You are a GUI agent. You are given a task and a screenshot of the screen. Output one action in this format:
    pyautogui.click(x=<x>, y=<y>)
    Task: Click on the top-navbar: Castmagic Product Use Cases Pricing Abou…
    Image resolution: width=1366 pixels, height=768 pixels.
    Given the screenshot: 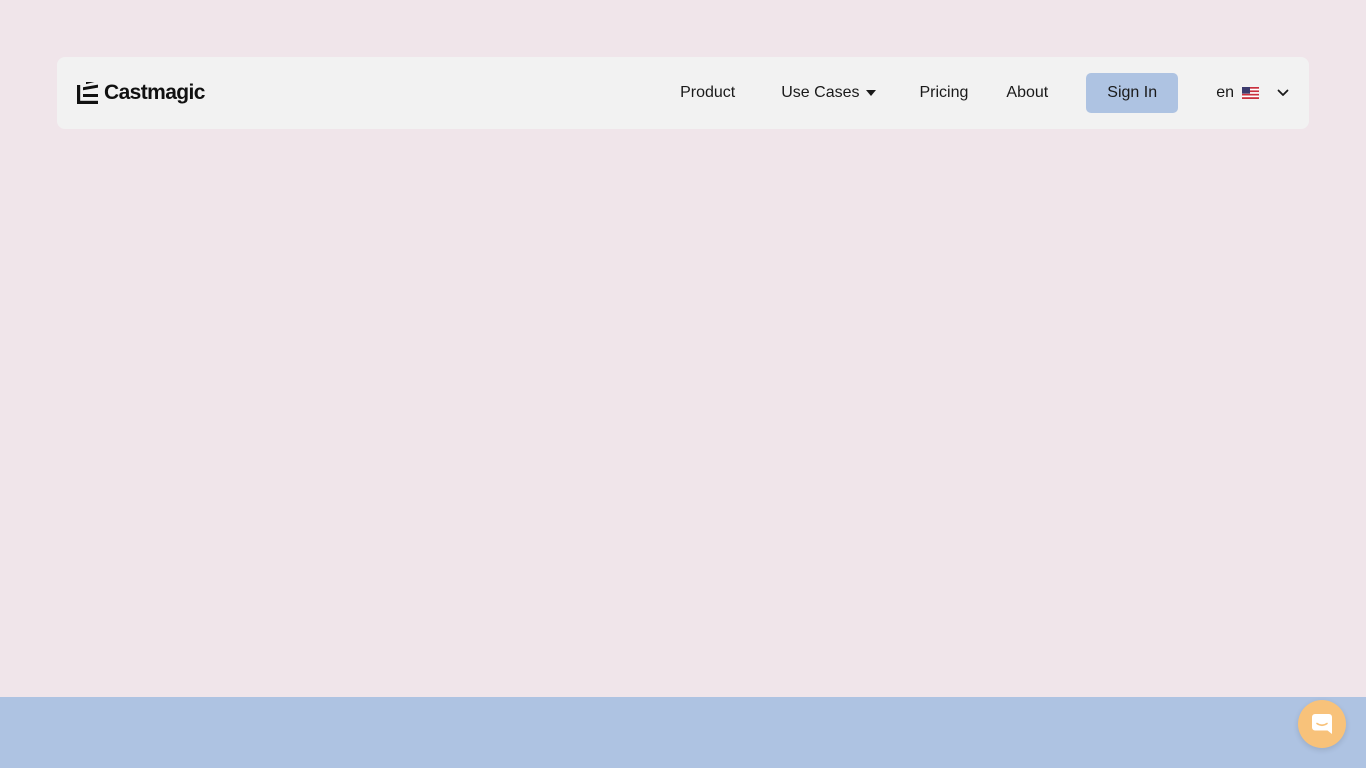 What is the action you would take?
    pyautogui.click(x=683, y=93)
    